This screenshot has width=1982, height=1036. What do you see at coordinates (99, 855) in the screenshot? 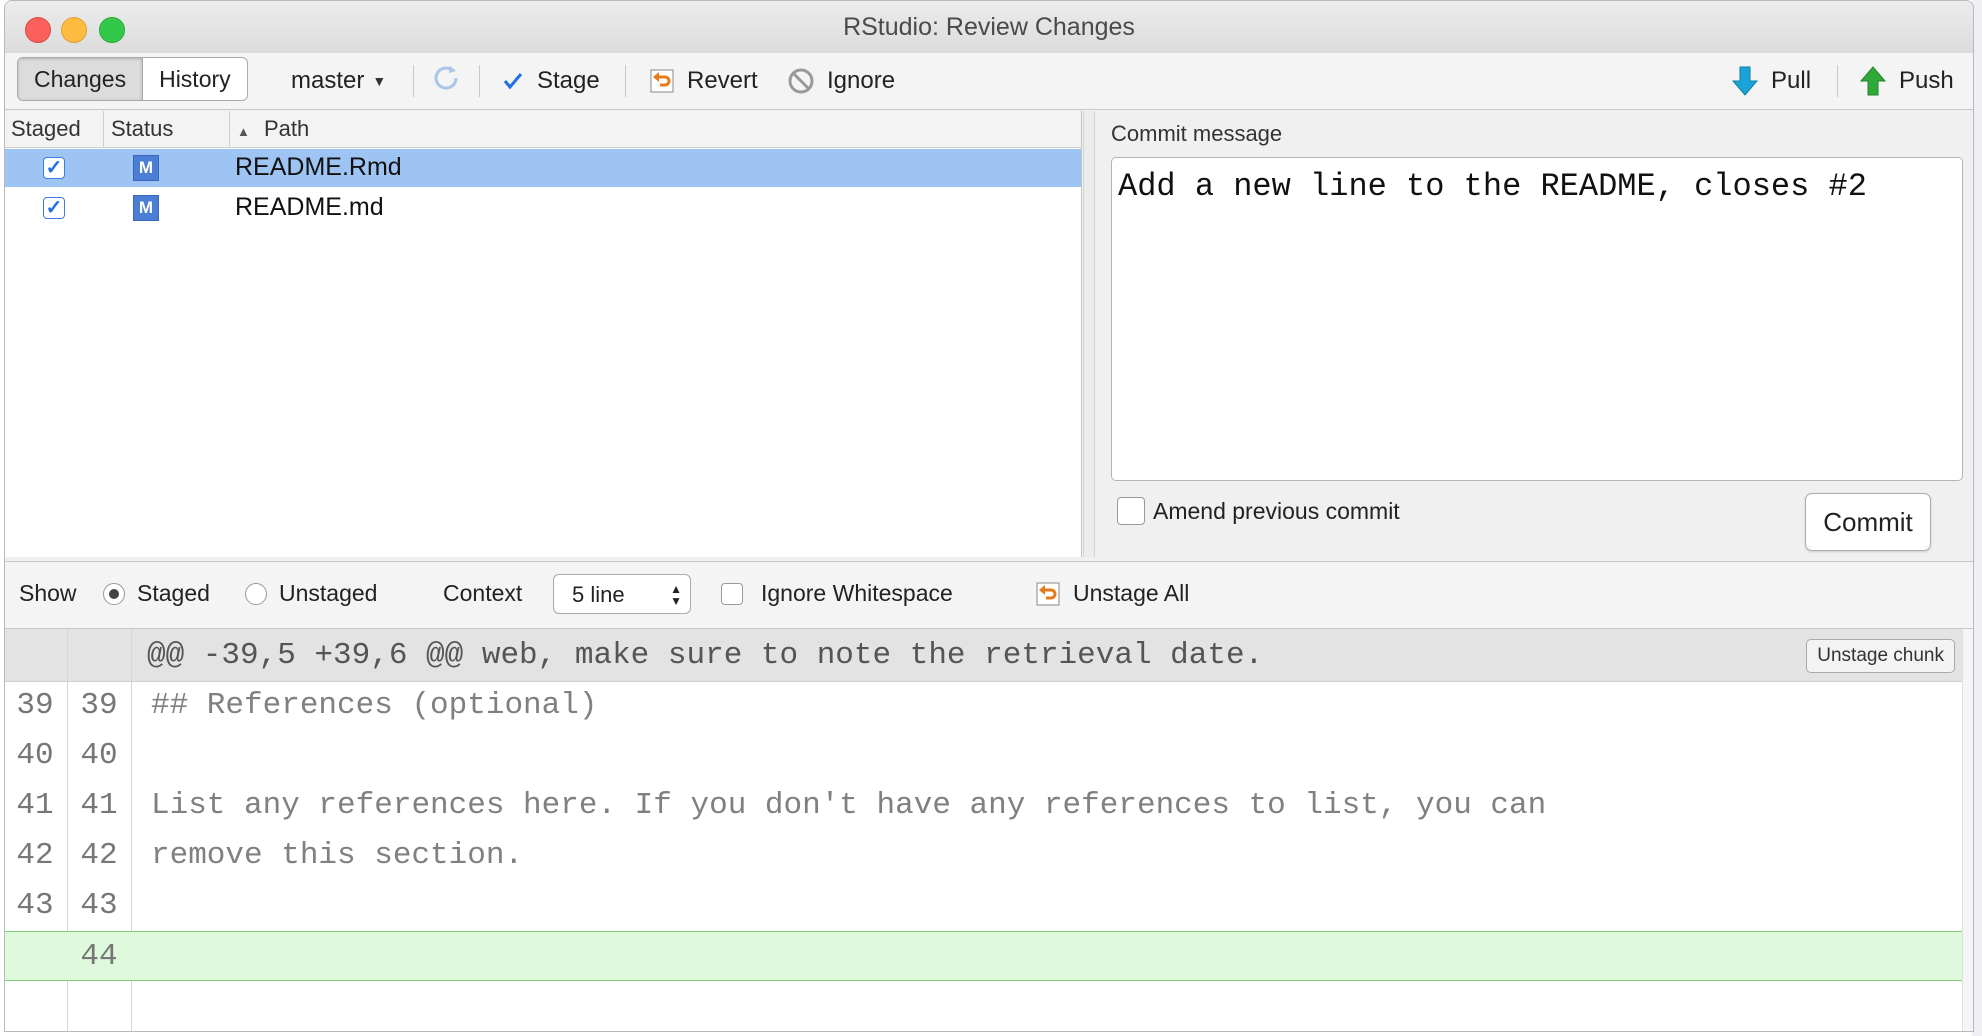
I see `new-line-number: 42` at bounding box center [99, 855].